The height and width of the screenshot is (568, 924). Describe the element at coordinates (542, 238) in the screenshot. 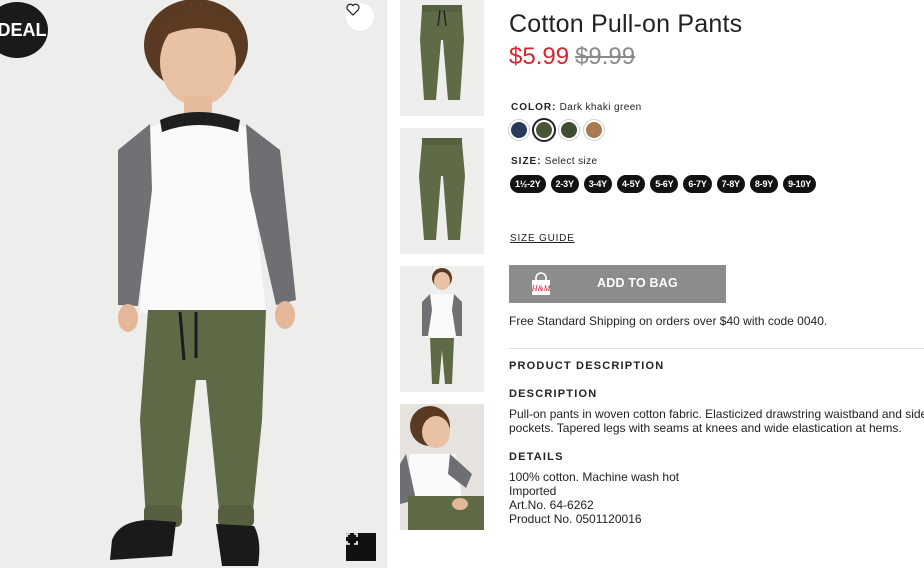

I see `size-guide-link: SIZE GUIDE` at that location.